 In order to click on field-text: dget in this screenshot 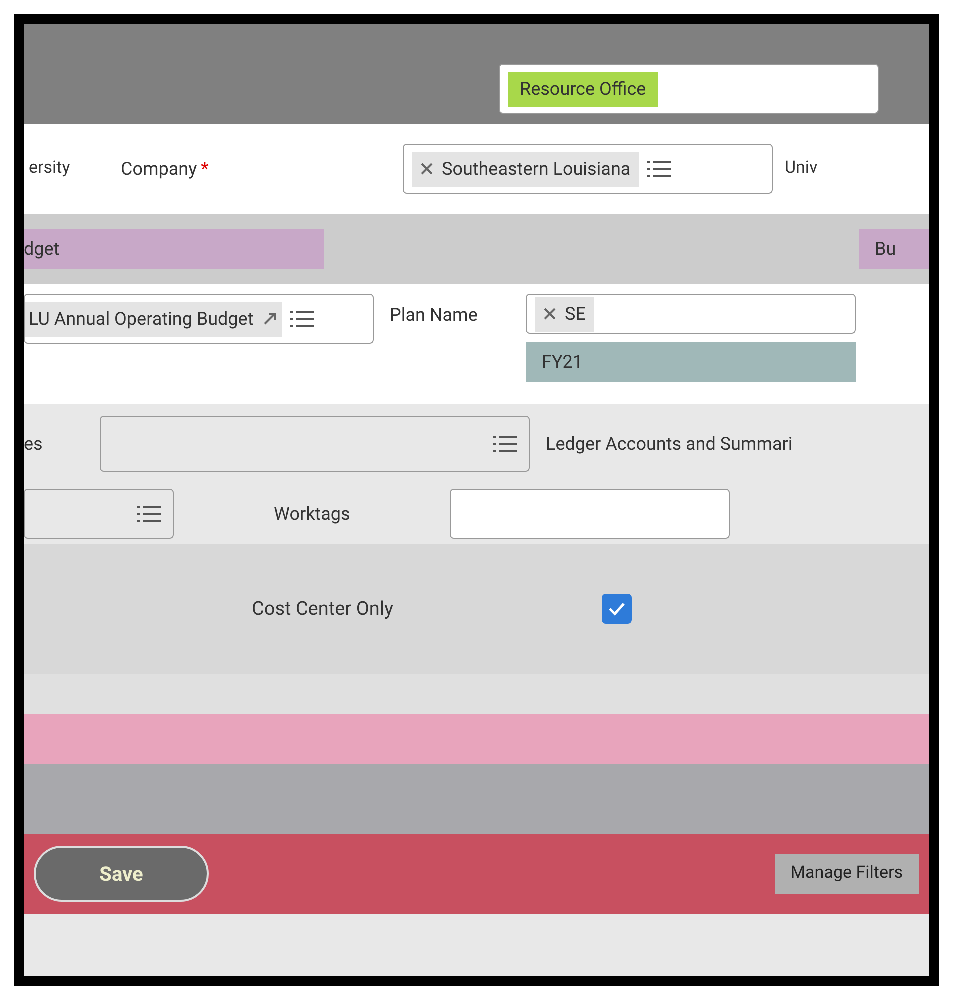, I will do `click(174, 249)`.